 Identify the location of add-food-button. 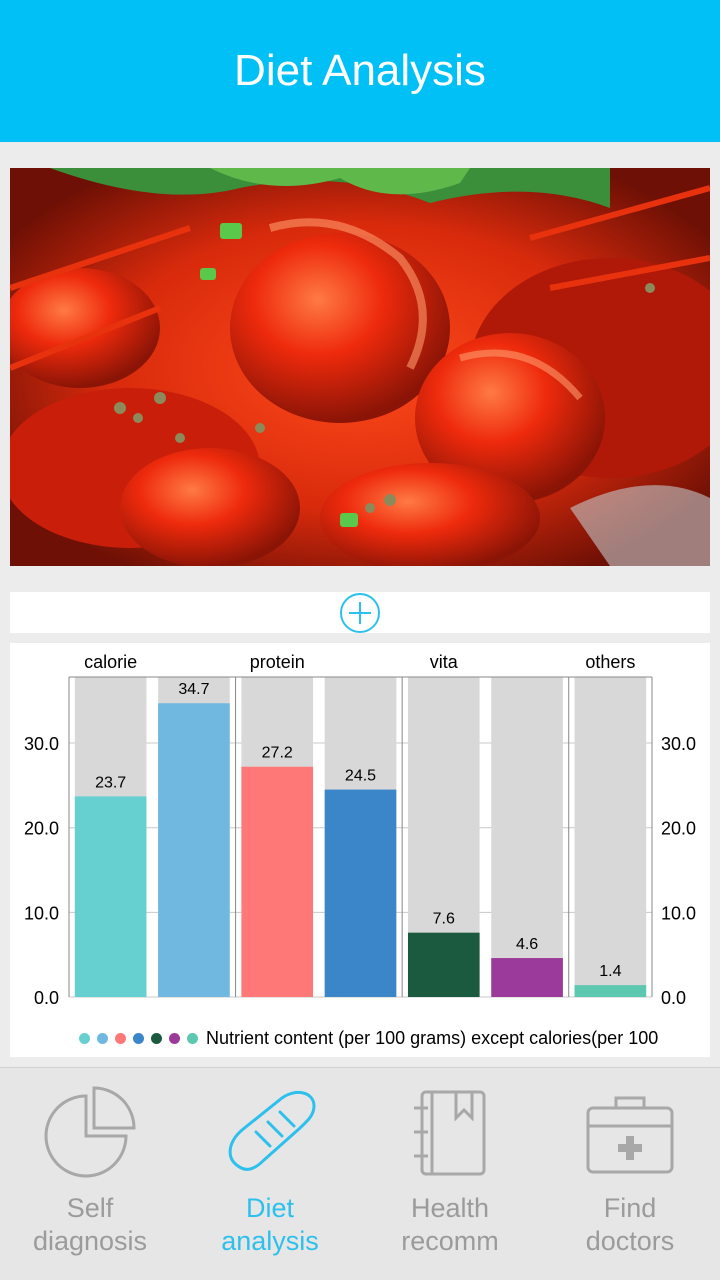
(360, 612).